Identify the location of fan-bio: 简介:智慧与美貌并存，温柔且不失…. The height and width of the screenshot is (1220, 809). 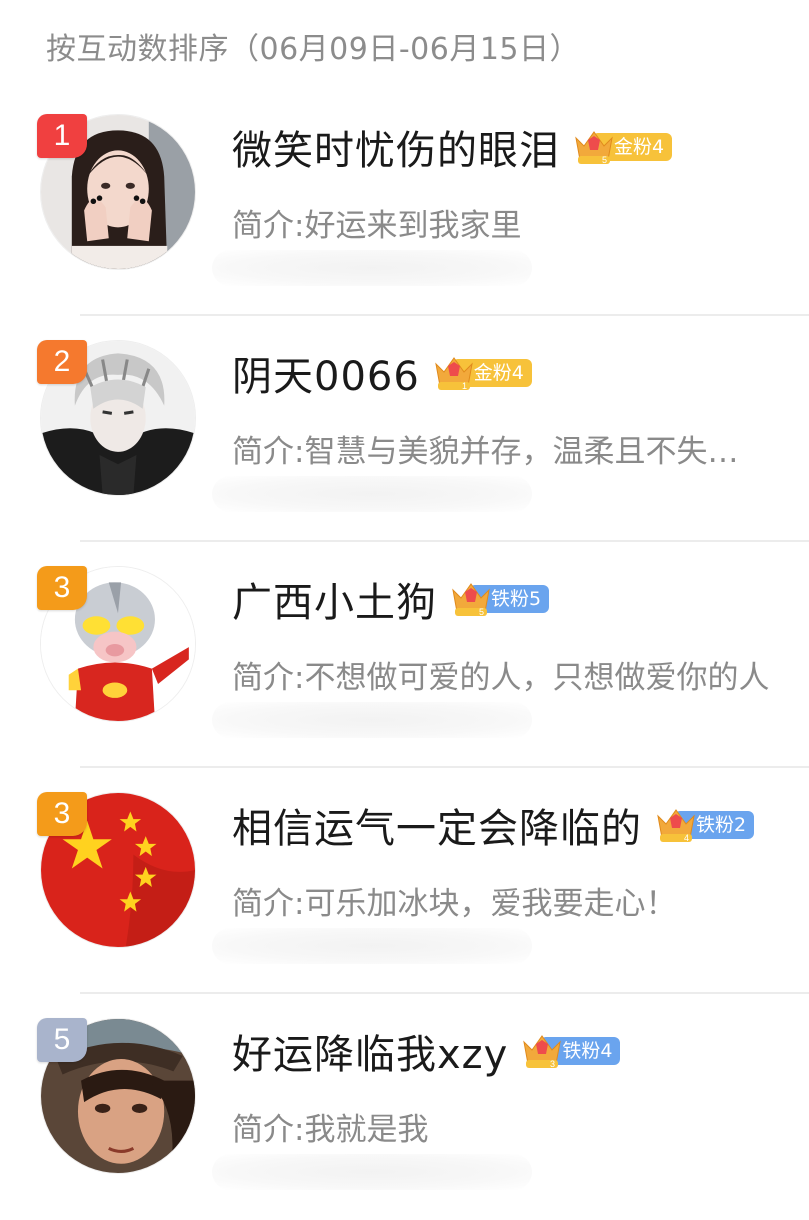
(485, 452).